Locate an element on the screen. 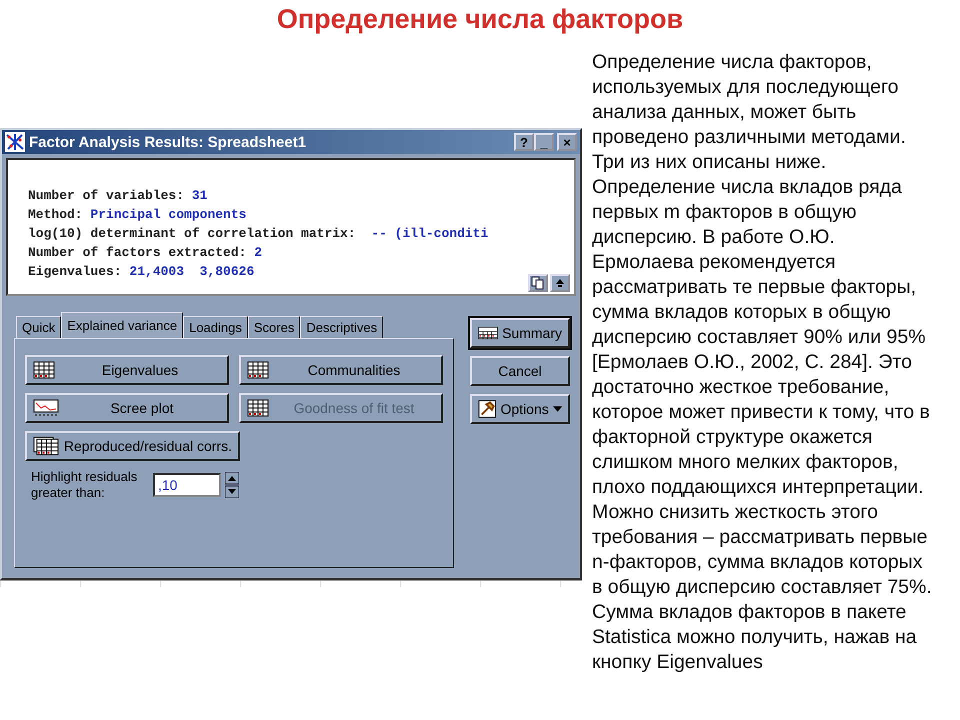  title-bar-button: _ is located at coordinates (544, 142).